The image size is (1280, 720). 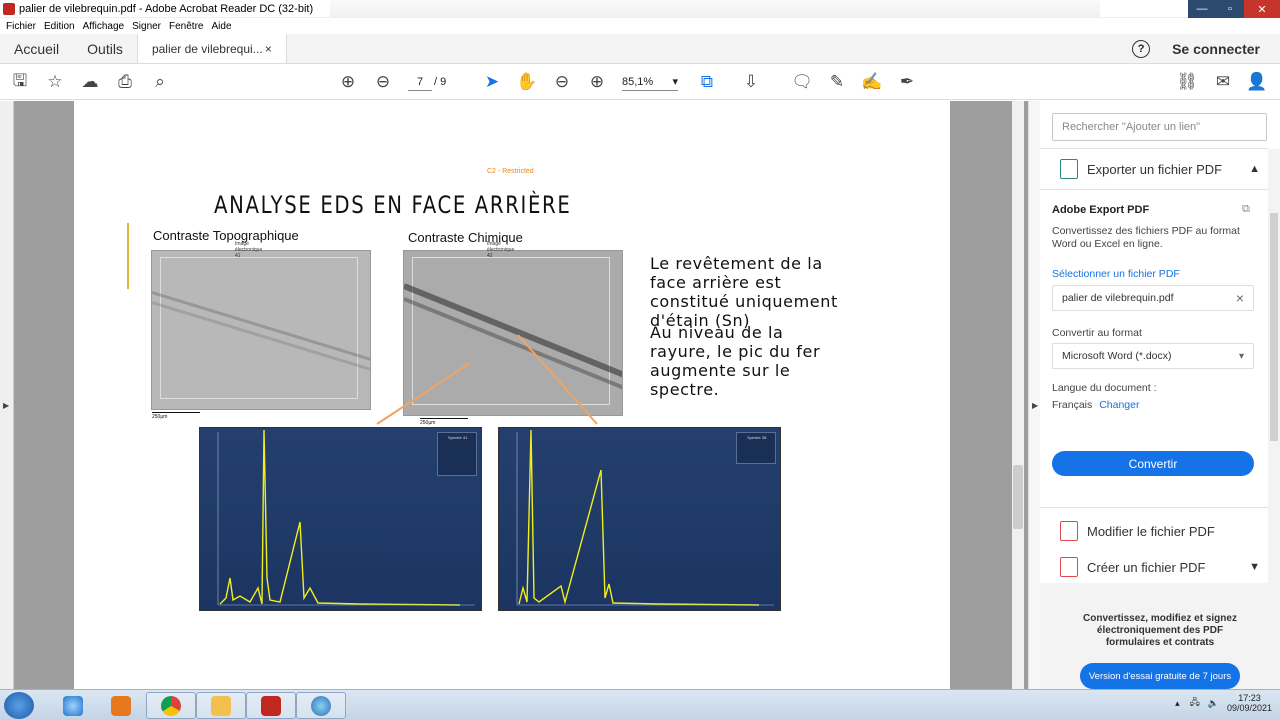 I want to click on taskbar-chrome, so click(x=171, y=705).